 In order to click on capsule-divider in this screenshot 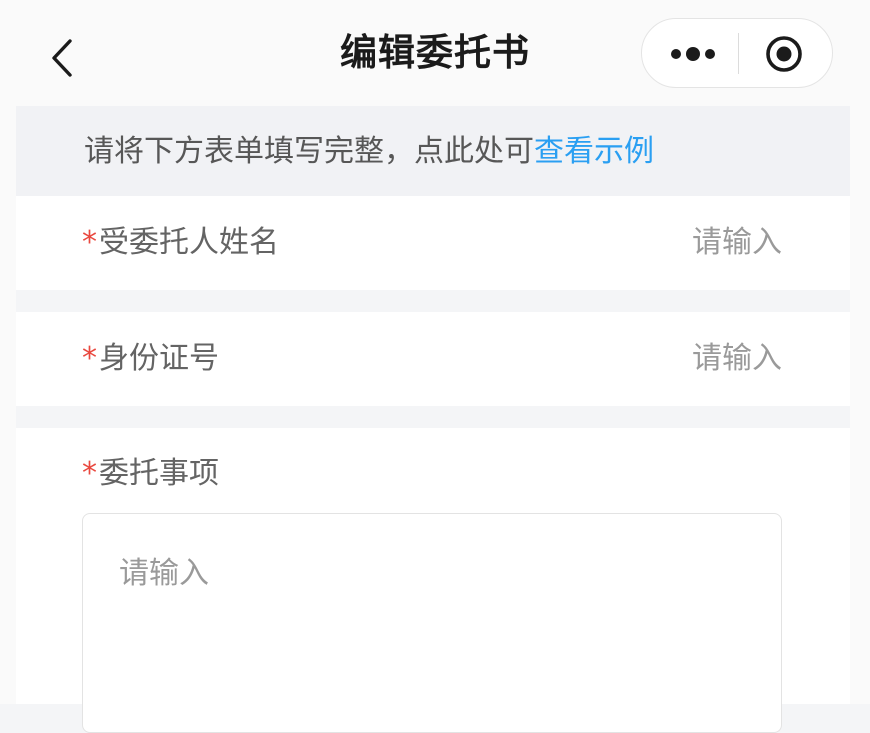, I will do `click(738, 53)`.